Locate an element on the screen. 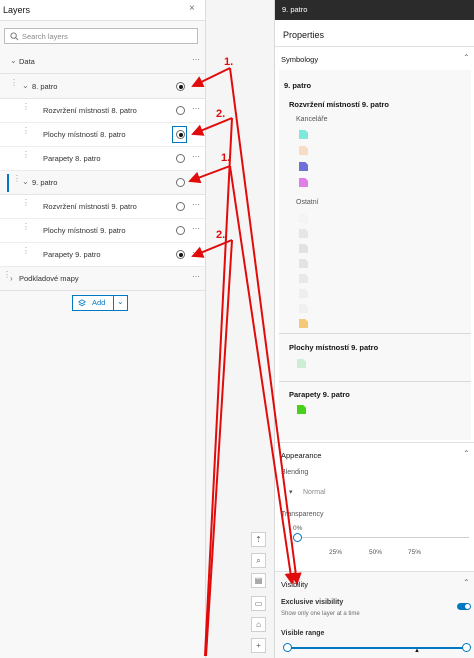 This screenshot has height=658, width=474. transparency-thumb is located at coordinates (297, 537).